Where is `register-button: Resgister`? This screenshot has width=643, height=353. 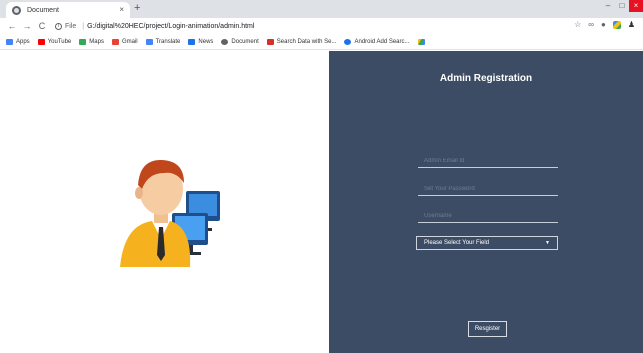
register-button: Resgister is located at coordinates (487, 329).